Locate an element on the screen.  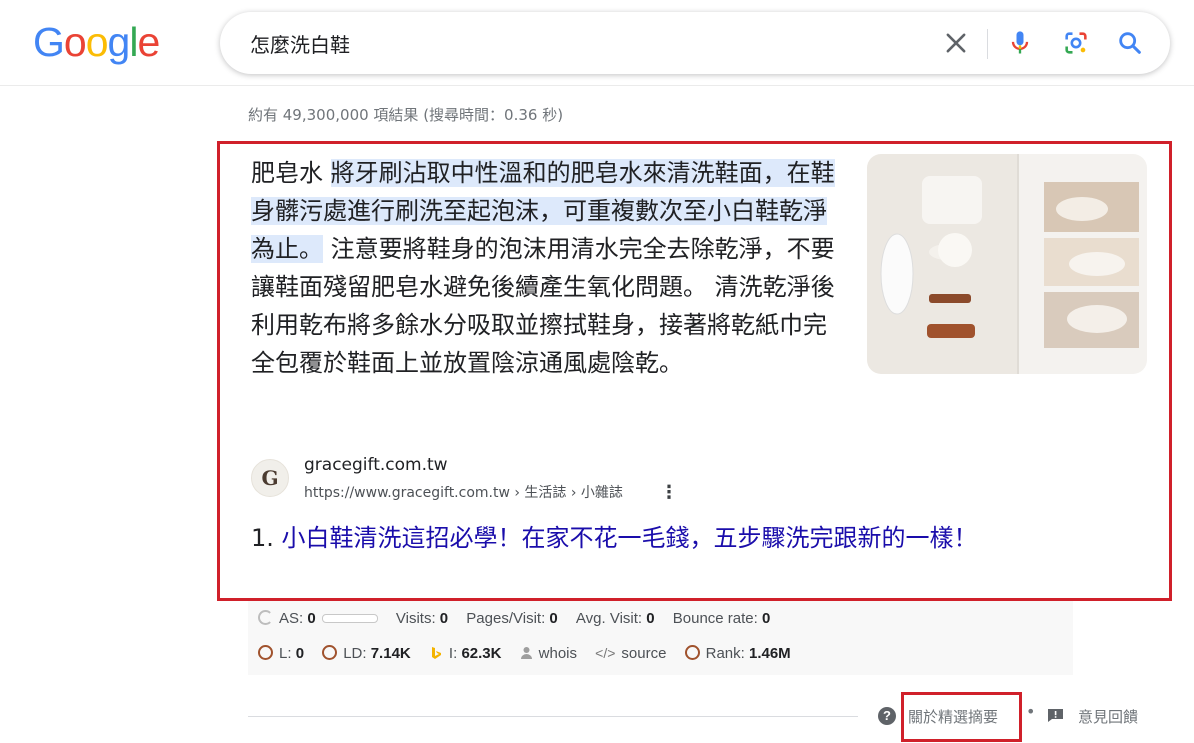
metric-label: LD: is located at coordinates (355, 653).